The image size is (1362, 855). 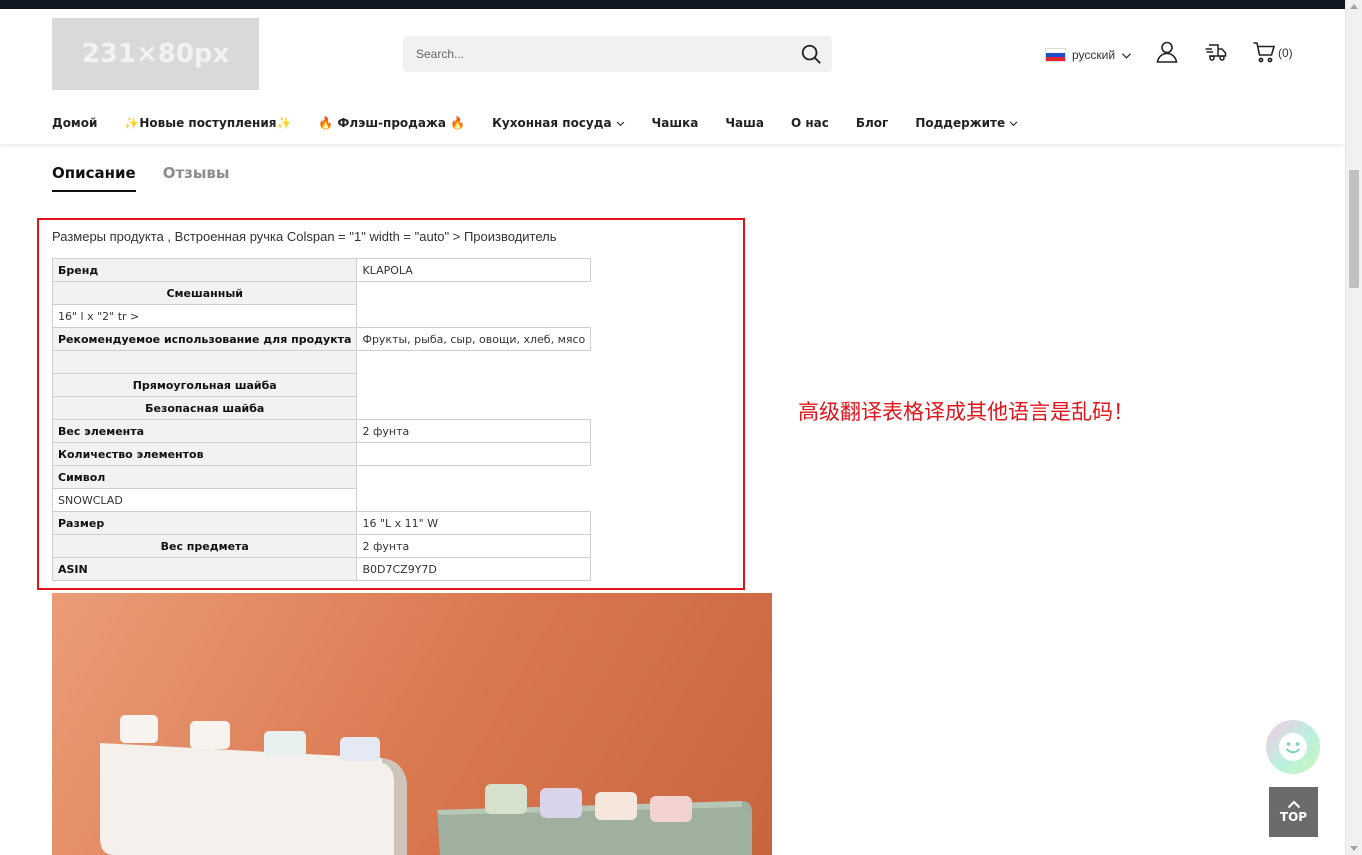 I want to click on nav-item-label: О нас, so click(x=809, y=123).